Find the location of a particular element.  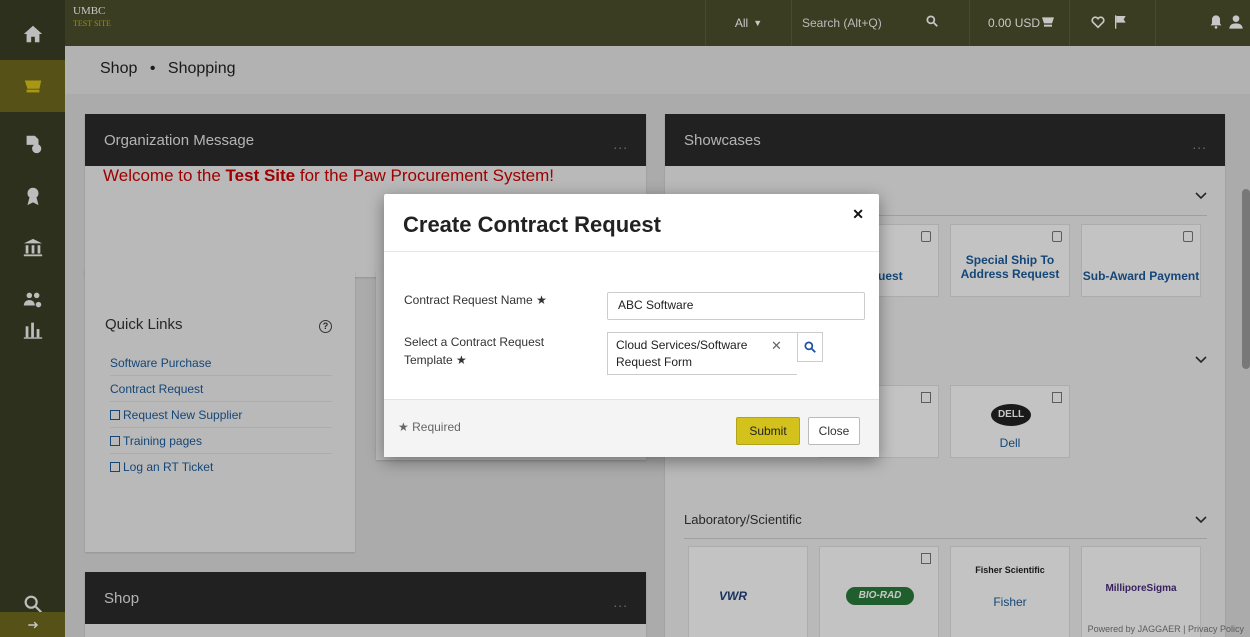

contract-name-label-text: Contract Request Name is located at coordinates (468, 300).